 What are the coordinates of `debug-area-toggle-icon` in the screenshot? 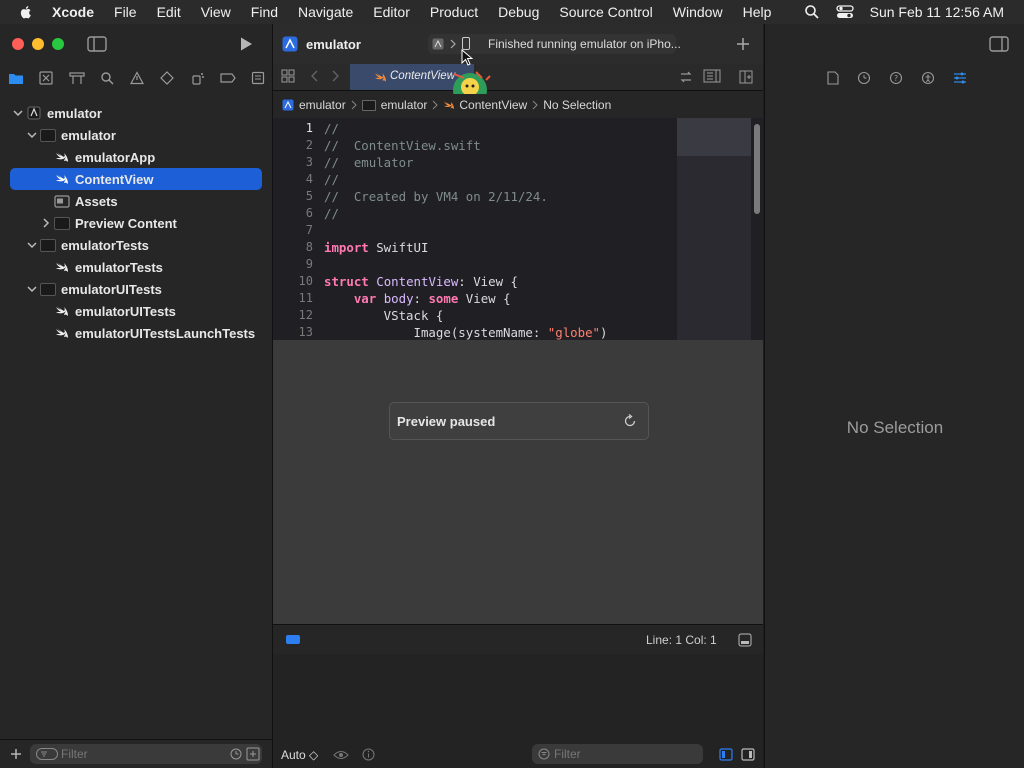 It's located at (293, 639).